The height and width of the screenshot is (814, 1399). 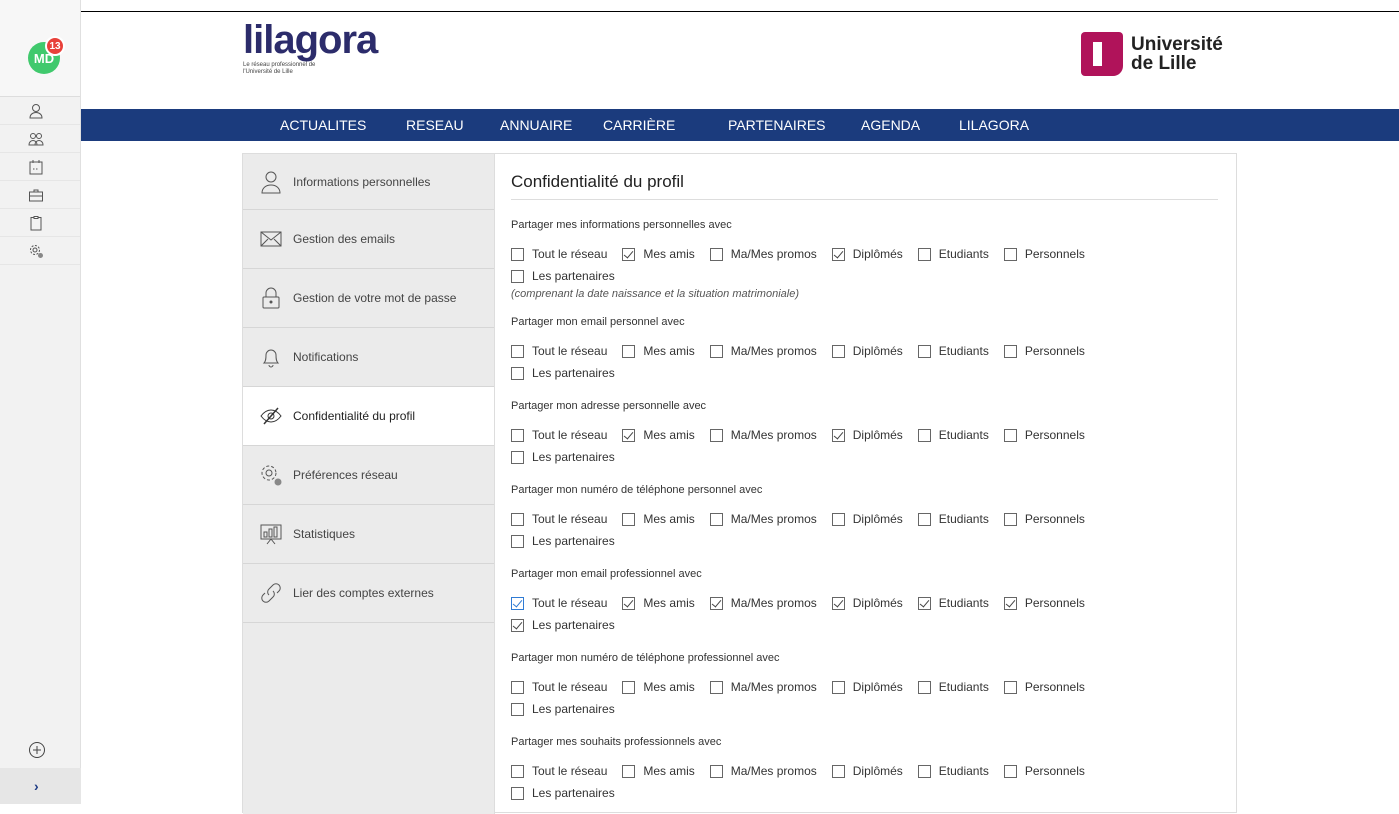 I want to click on notification-badge: 13, so click(x=55, y=46).